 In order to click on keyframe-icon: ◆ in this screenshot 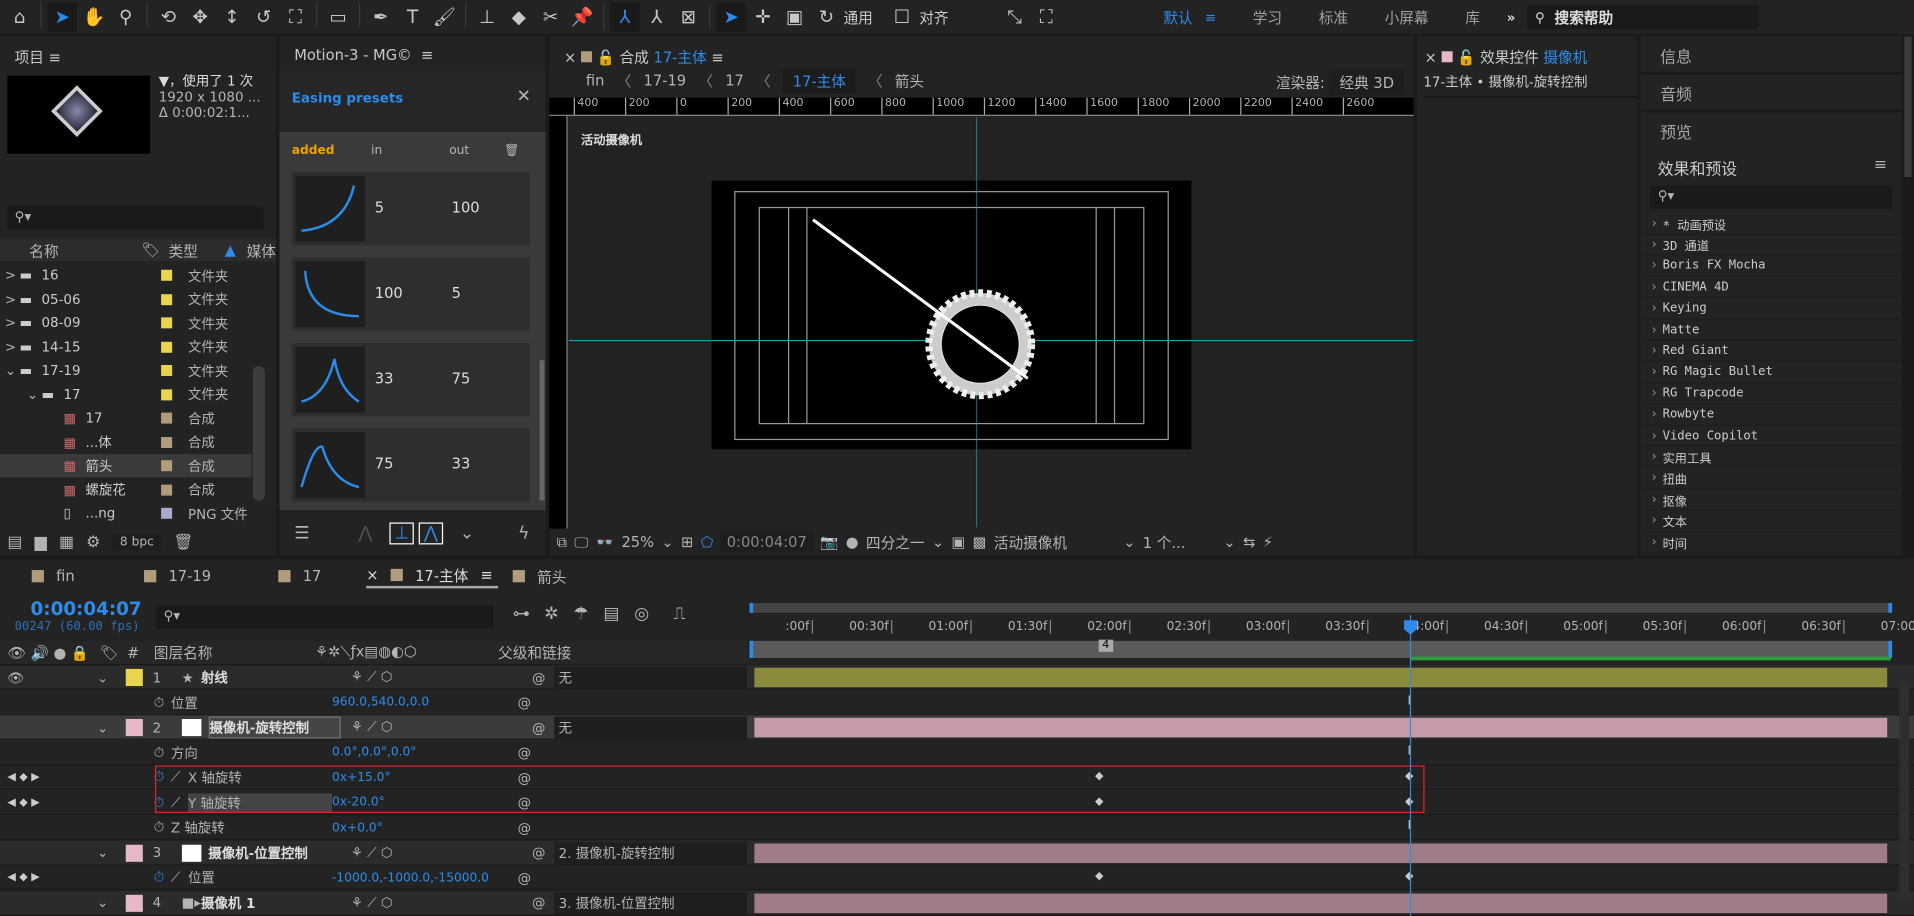, I will do `click(1099, 876)`.